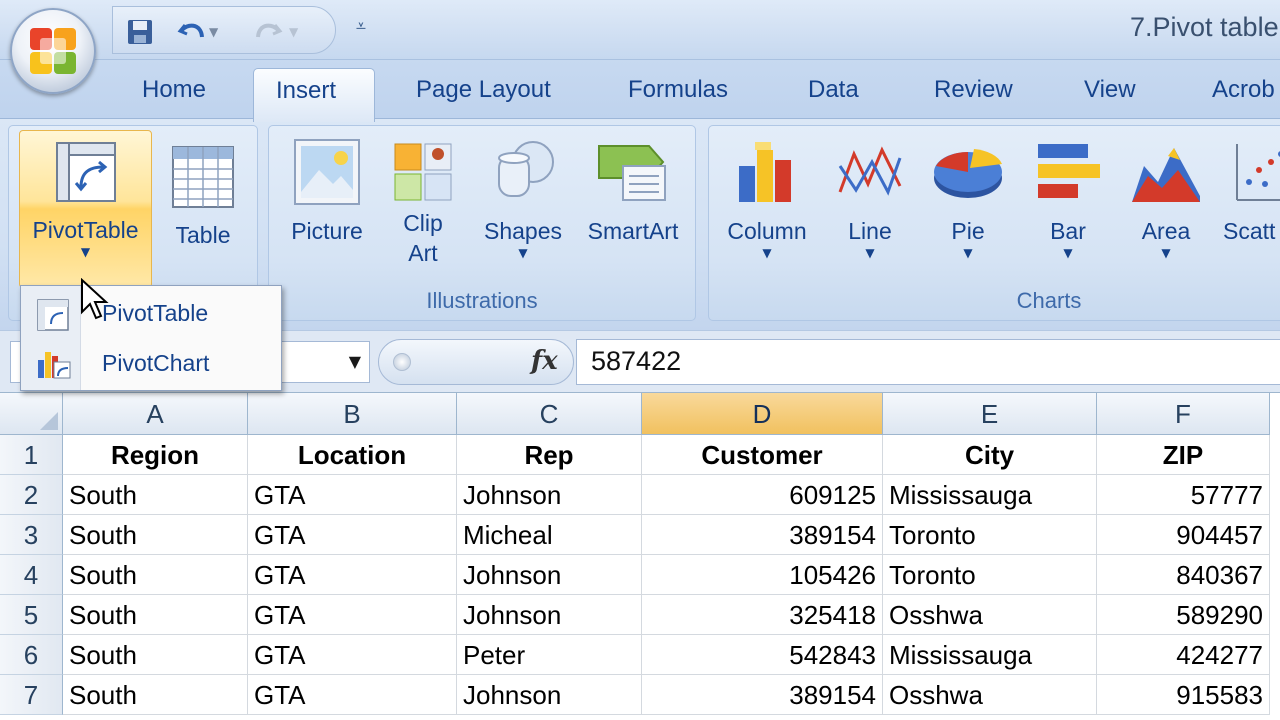 This screenshot has width=1280, height=720. I want to click on table-cell: 840367, so click(1183, 575).